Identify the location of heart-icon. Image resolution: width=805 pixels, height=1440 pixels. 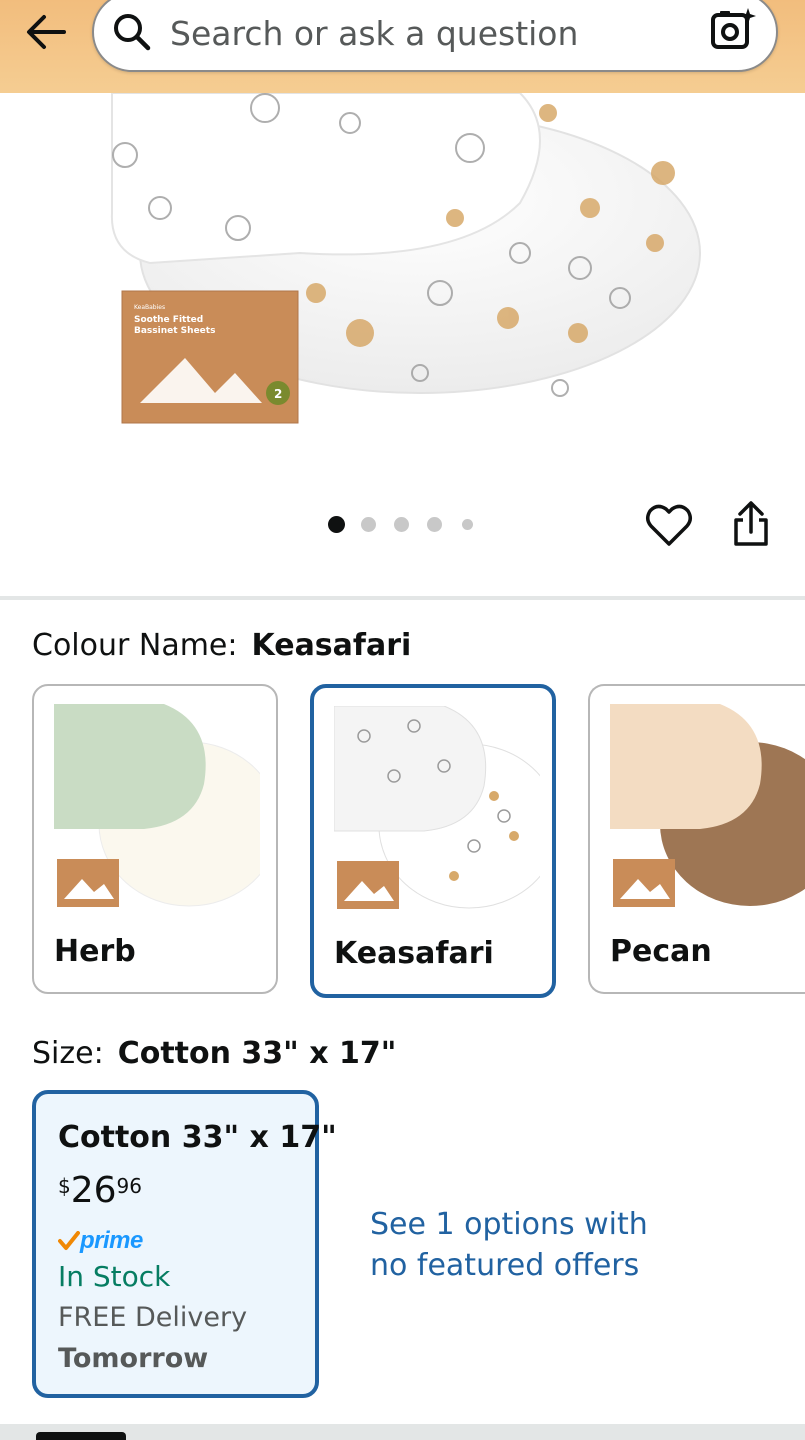
(669, 525).